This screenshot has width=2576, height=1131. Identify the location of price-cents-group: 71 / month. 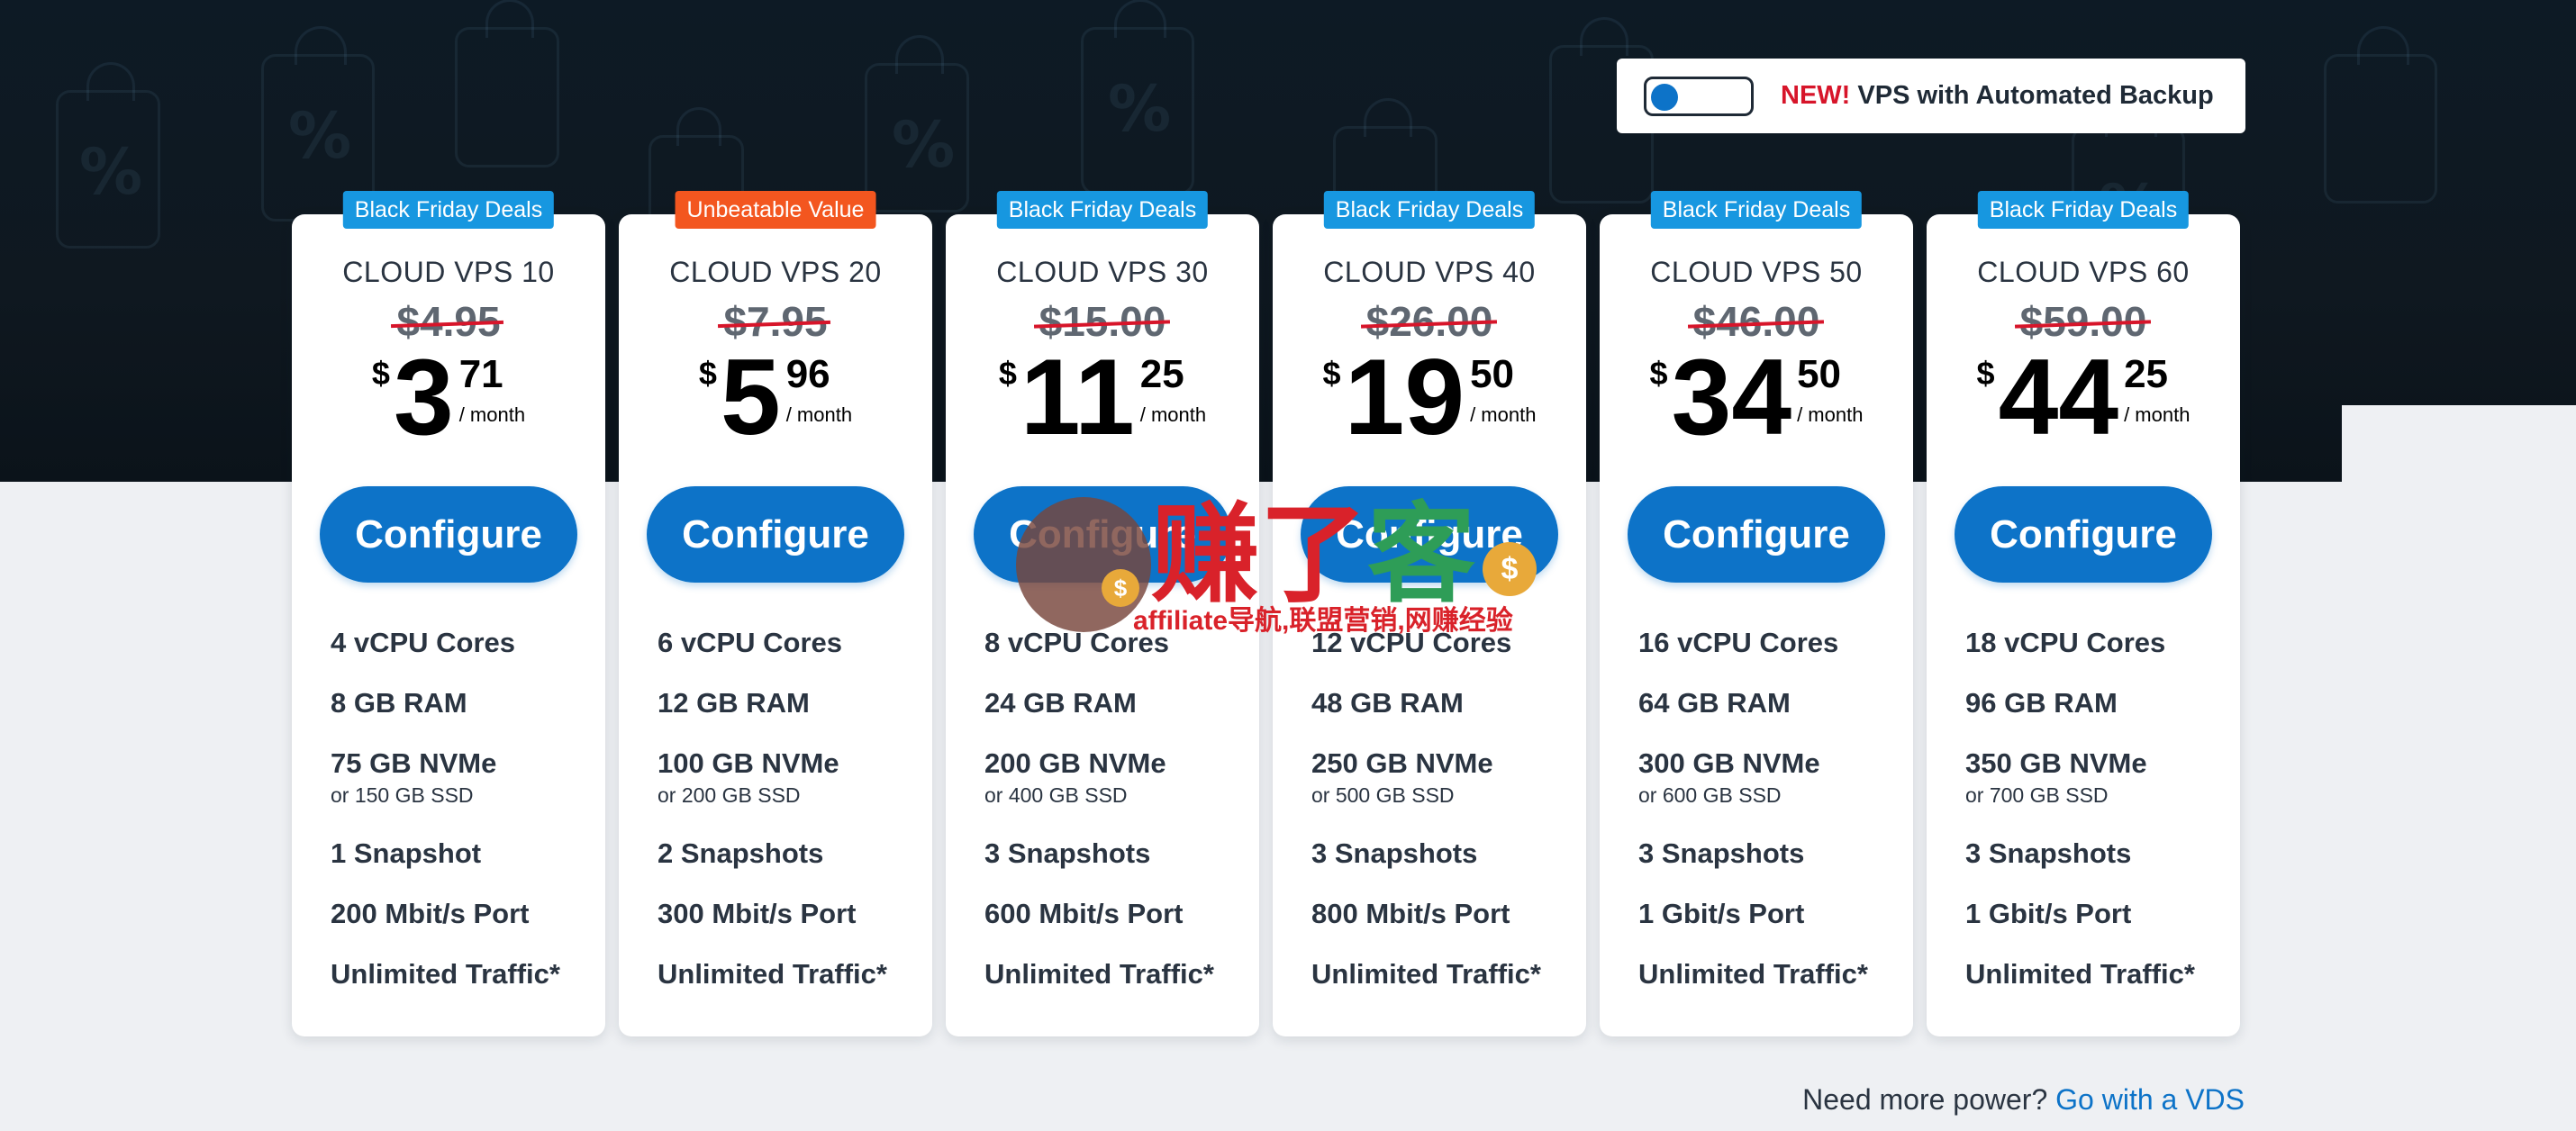
(492, 391).